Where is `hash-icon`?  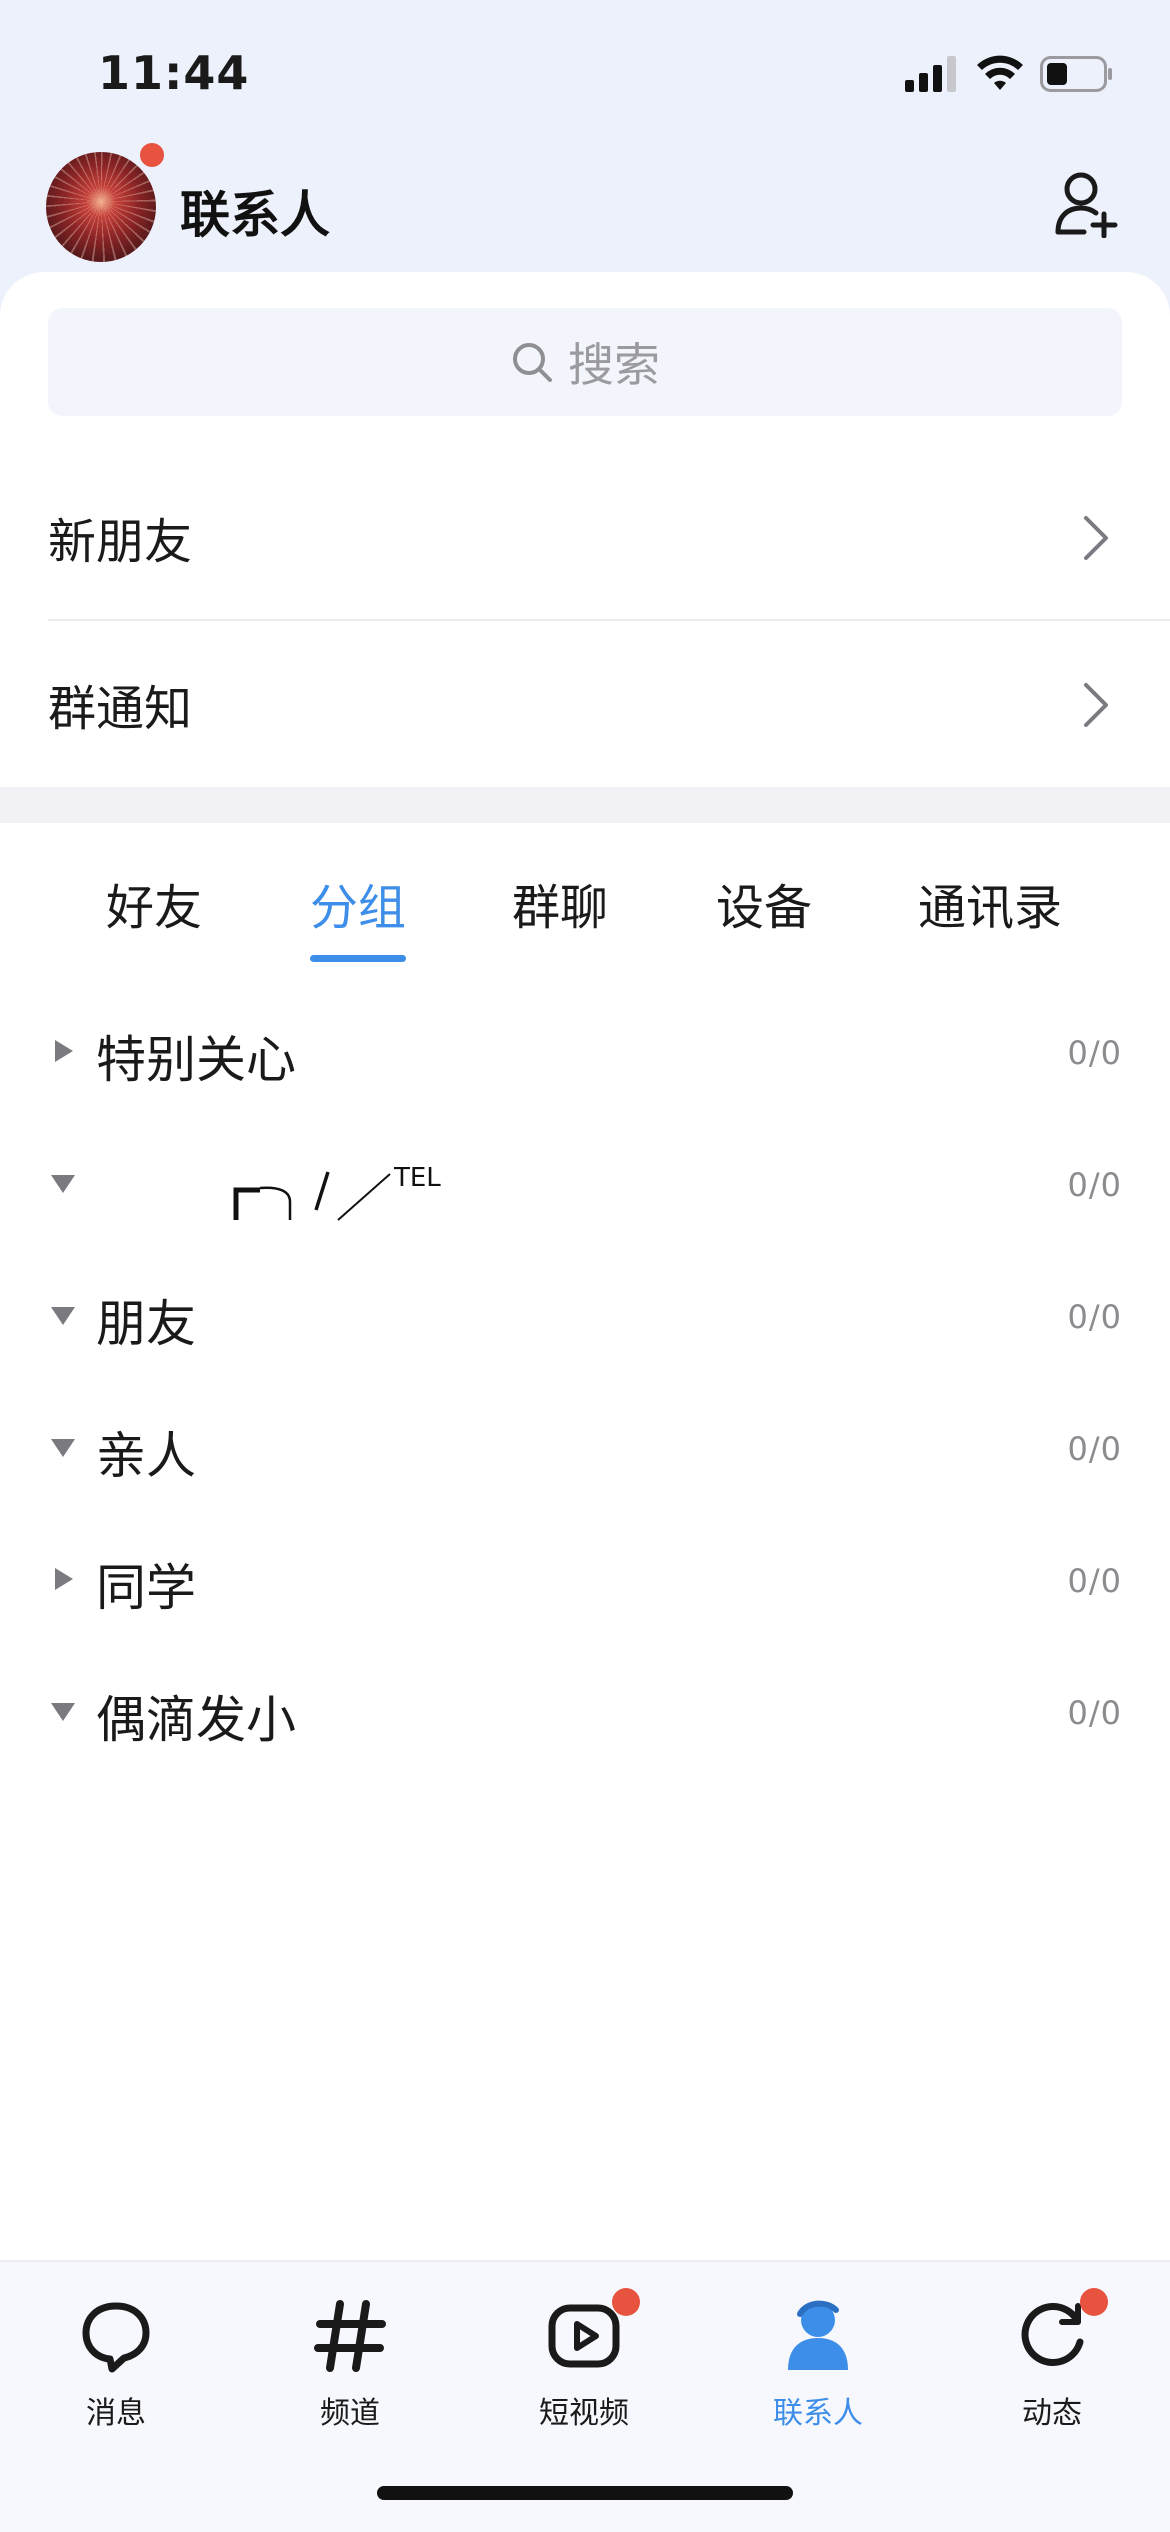
hash-icon is located at coordinates (350, 2336).